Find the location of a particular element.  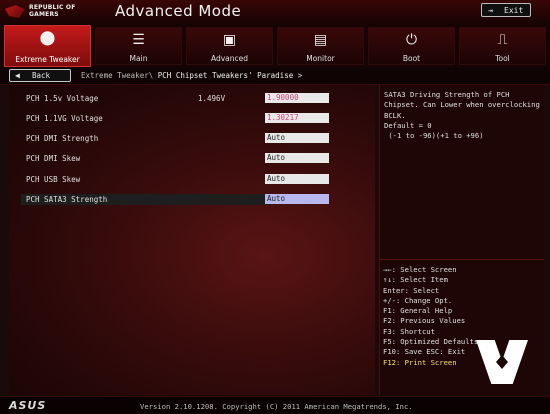

tab-boot: ⏻ Boot is located at coordinates (411, 46).